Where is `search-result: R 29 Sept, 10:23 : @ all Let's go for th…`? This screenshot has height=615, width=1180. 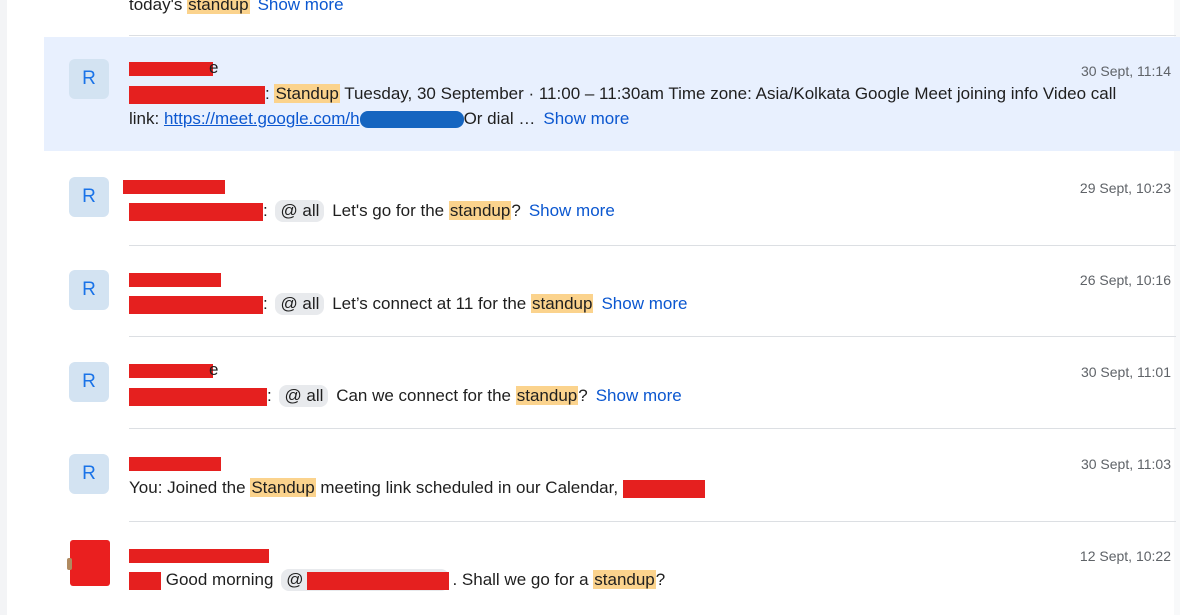
search-result: R 29 Sept, 10:23 : @ all Let's go for th… is located at coordinates (612, 199).